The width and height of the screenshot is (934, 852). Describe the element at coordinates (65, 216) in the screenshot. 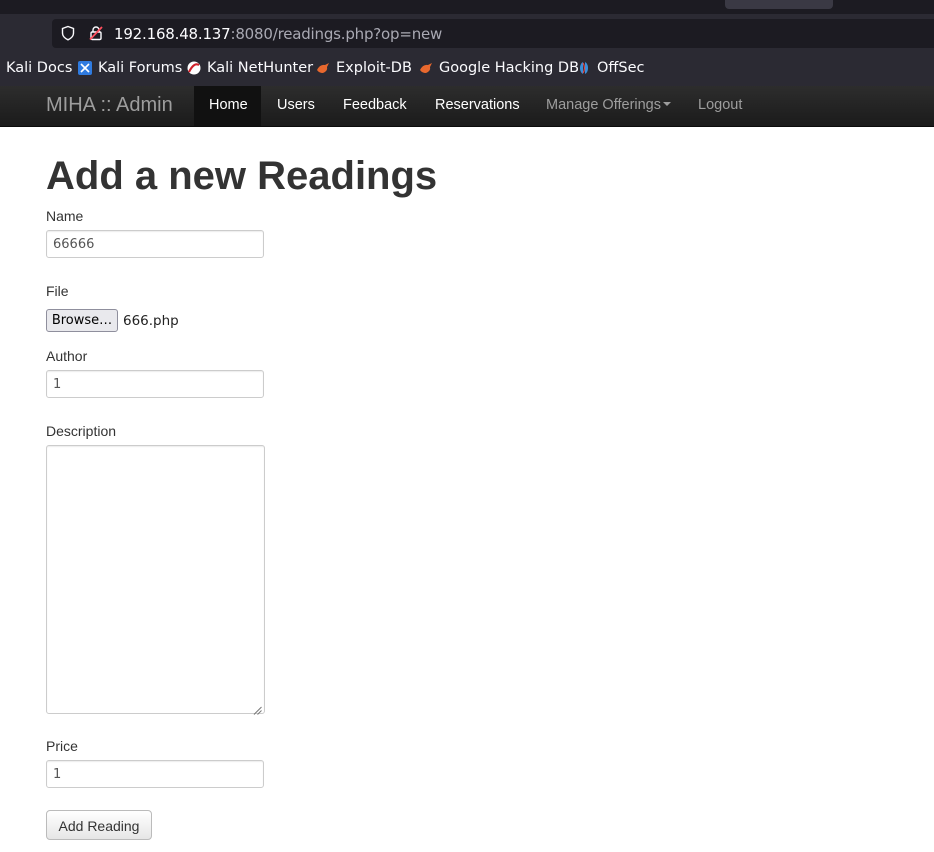

I see `name-label: Name` at that location.